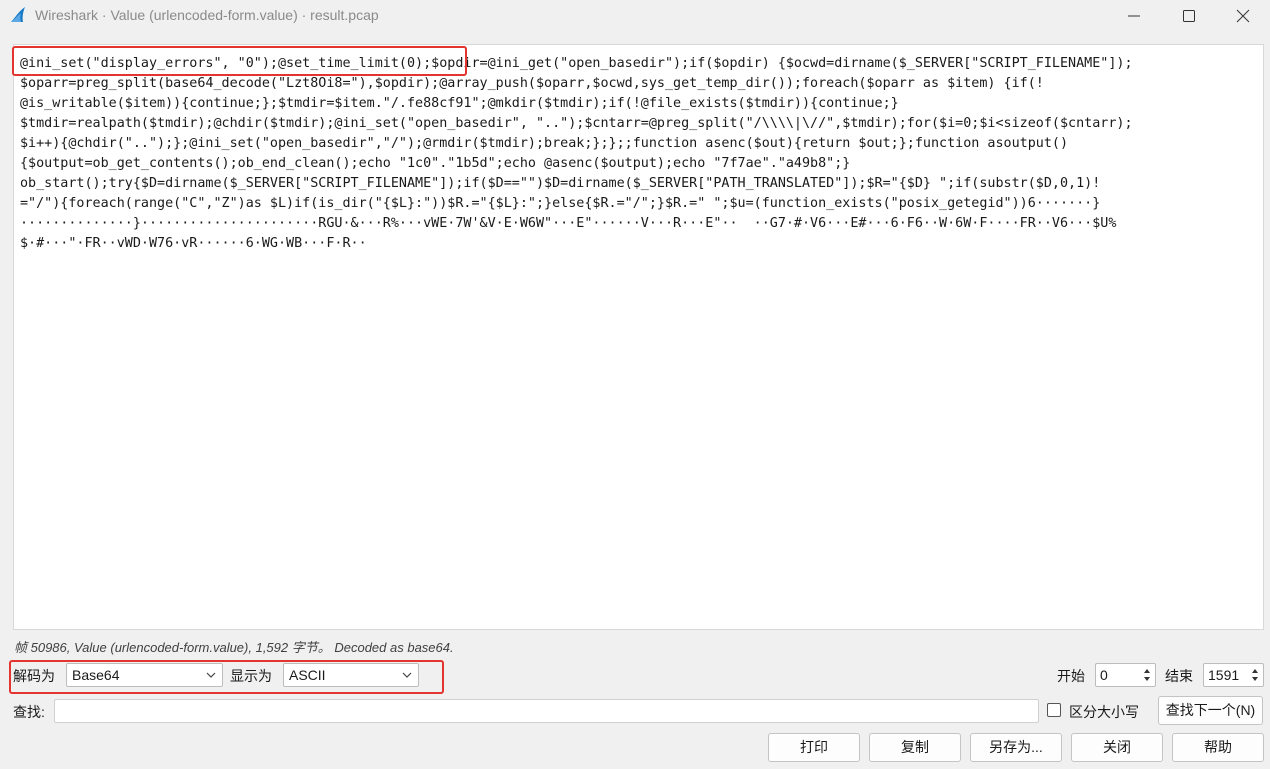 This screenshot has height=769, width=1270. I want to click on end-spinbox: 1591, so click(1233, 675).